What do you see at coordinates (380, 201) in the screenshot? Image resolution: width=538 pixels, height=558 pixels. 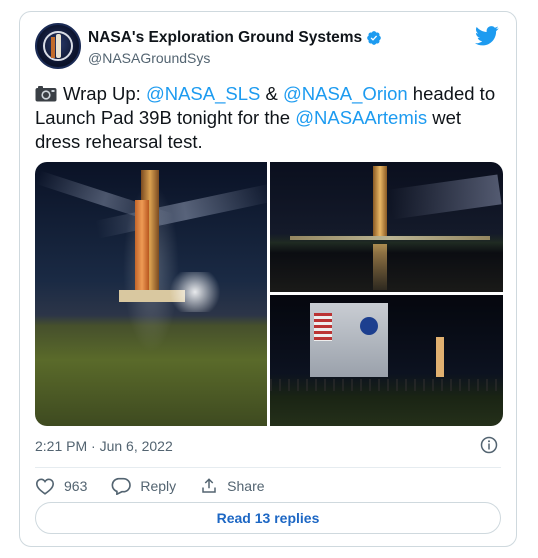 I see `launch-tower` at bounding box center [380, 201].